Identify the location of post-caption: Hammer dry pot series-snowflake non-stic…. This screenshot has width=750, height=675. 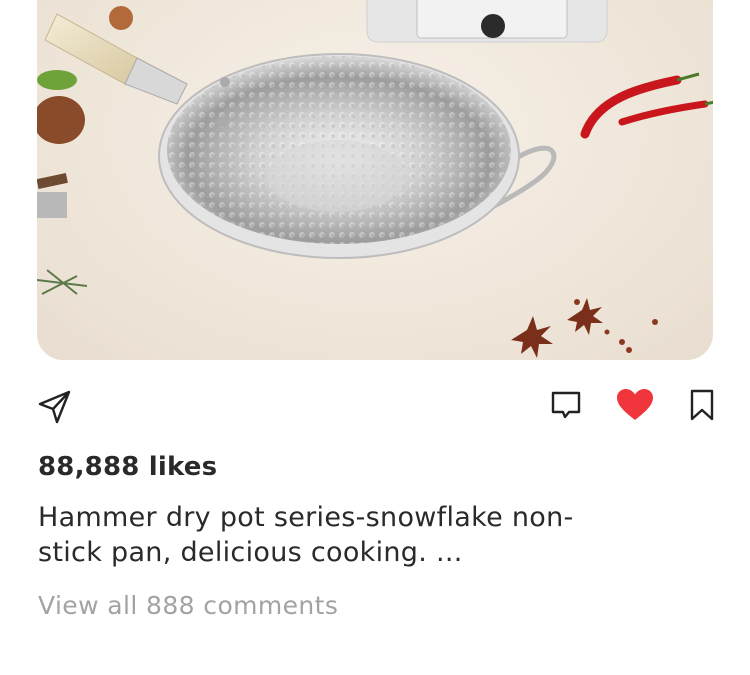
(306, 535).